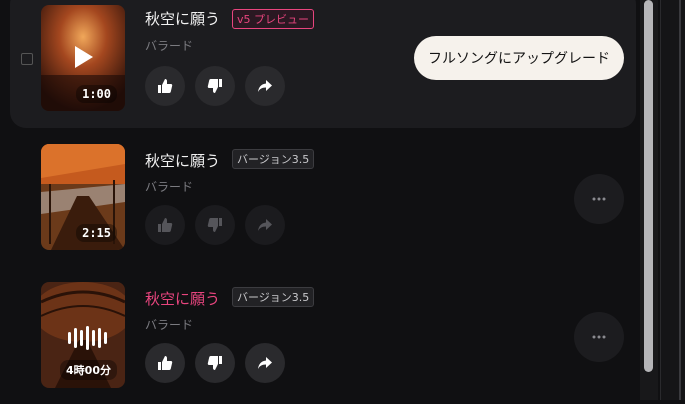 The width and height of the screenshot is (685, 404). Describe the element at coordinates (273, 19) in the screenshot. I see `version-badge: v5 プレビュー` at that location.